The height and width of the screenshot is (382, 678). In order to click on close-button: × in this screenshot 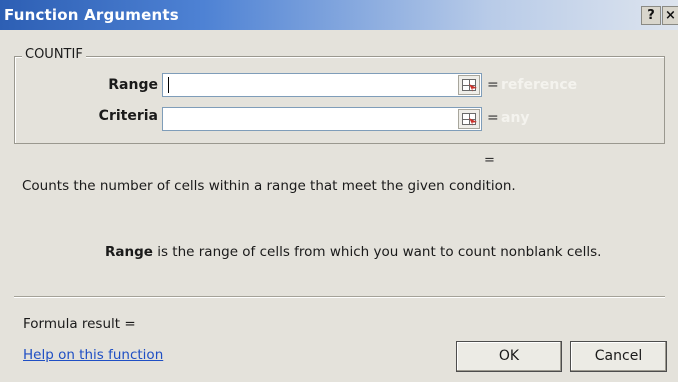, I will do `click(670, 15)`.